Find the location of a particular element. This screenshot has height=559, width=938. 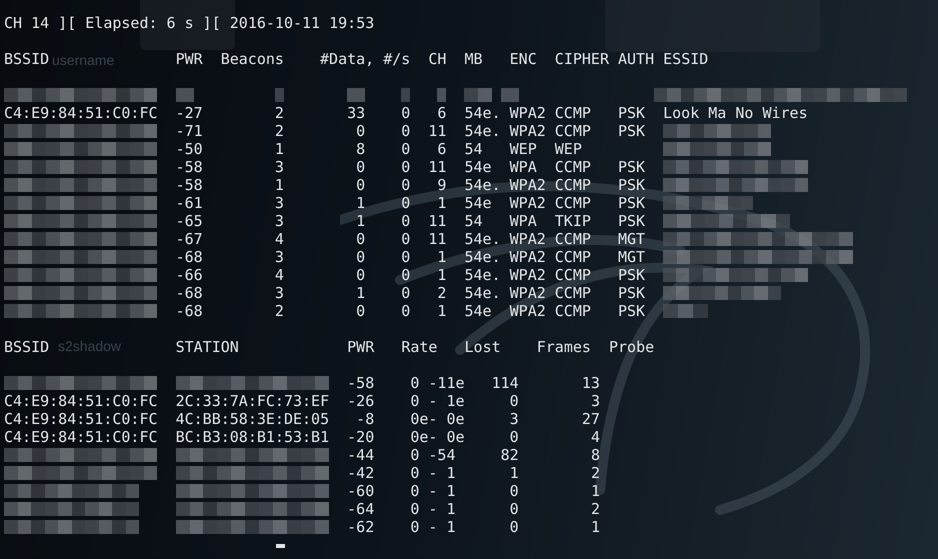

column-header: MB is located at coordinates (473, 59).